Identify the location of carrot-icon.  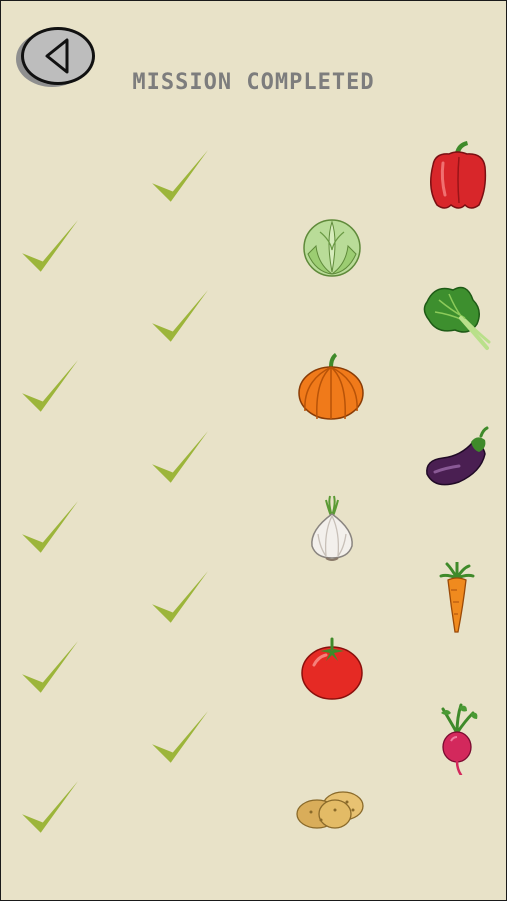
(457, 598).